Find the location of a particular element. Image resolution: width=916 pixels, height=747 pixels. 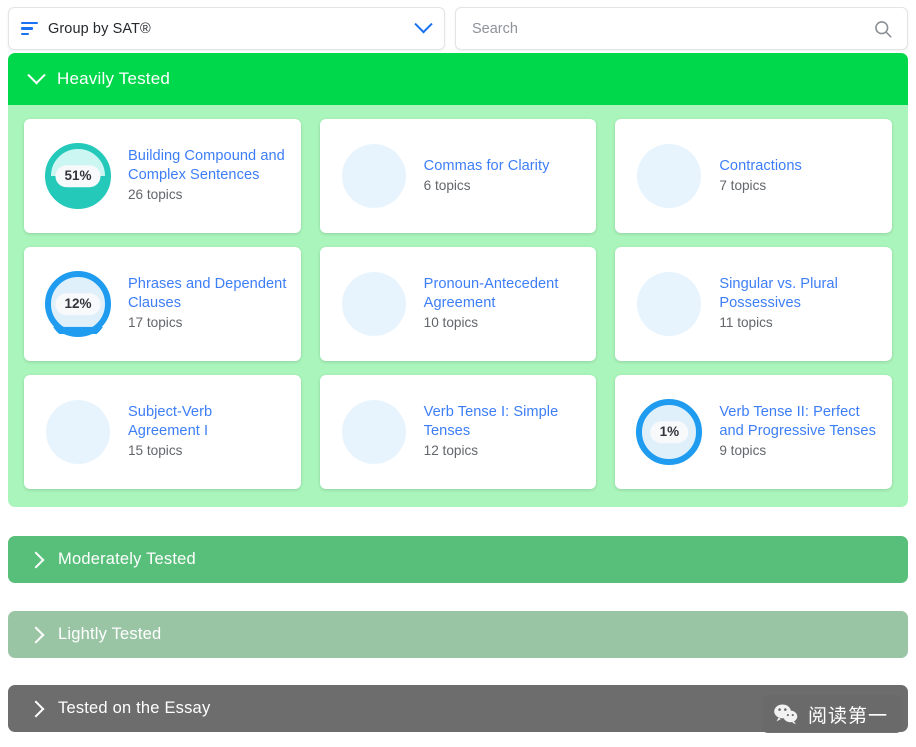

topic-card-text: Pronoun-Antecedent Agreement 10 topics is located at coordinates (503, 304).